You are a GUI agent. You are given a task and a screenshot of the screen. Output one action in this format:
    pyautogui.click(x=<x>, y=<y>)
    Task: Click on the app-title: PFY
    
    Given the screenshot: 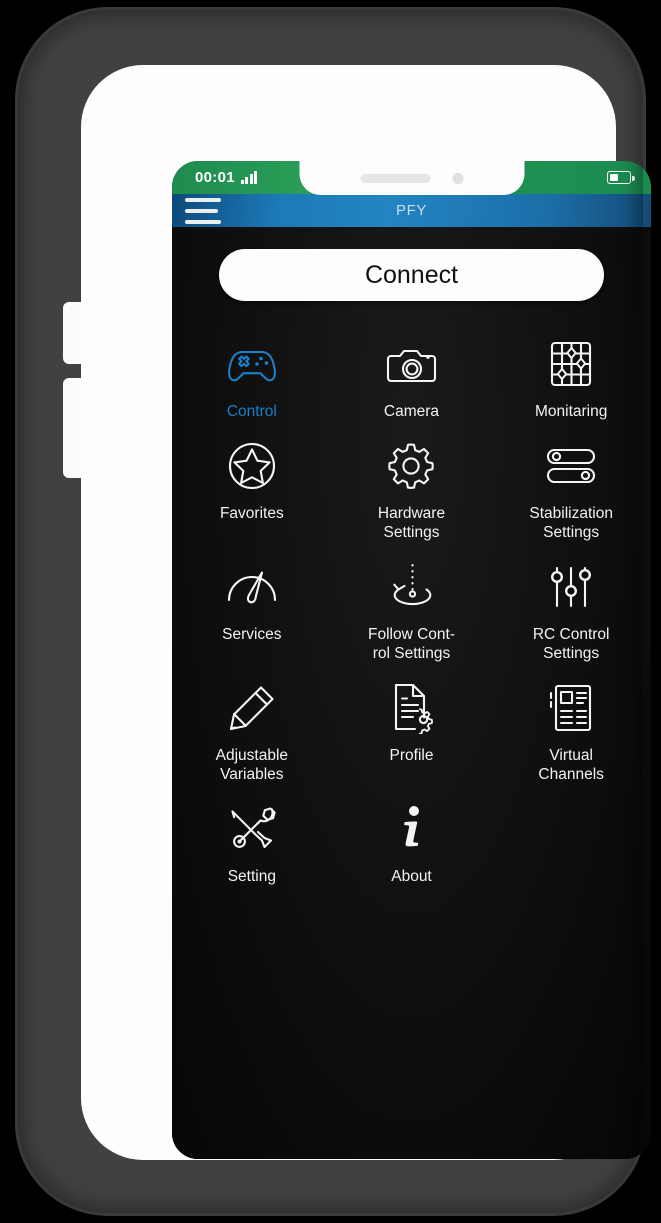 What is the action you would take?
    pyautogui.click(x=411, y=210)
    